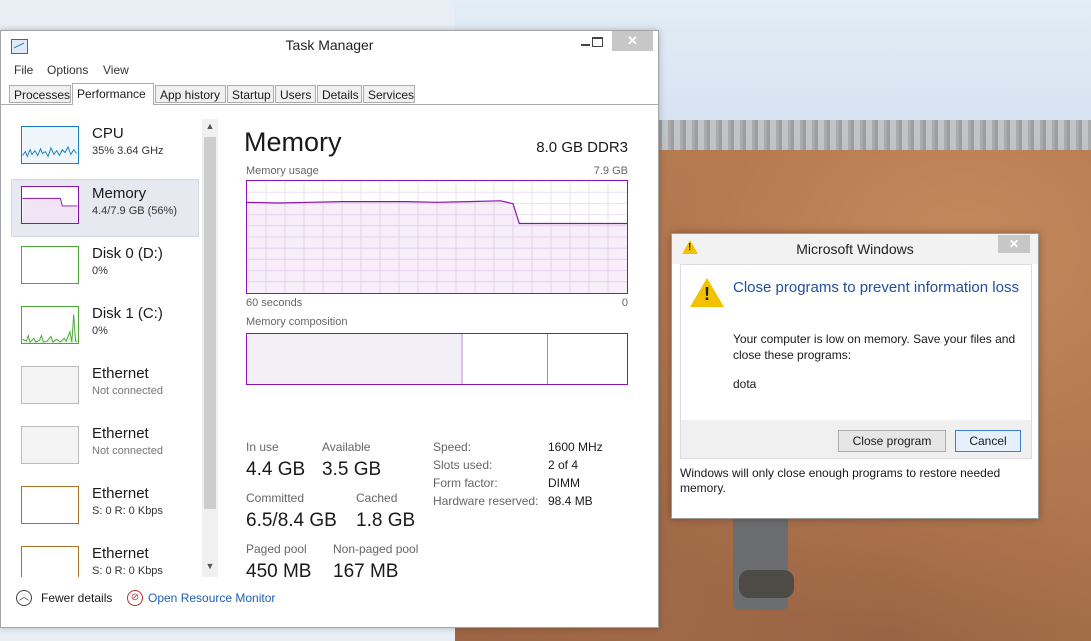 The image size is (1091, 641). Describe the element at coordinates (377, 498) in the screenshot. I see `cached-label: Cached` at that location.